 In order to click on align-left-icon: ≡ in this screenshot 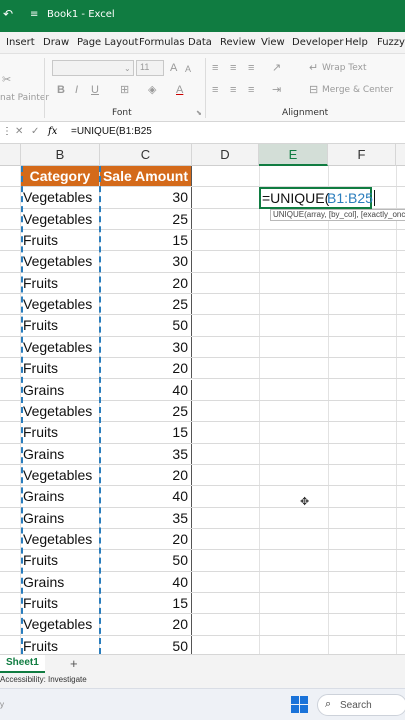, I will do `click(215, 90)`.